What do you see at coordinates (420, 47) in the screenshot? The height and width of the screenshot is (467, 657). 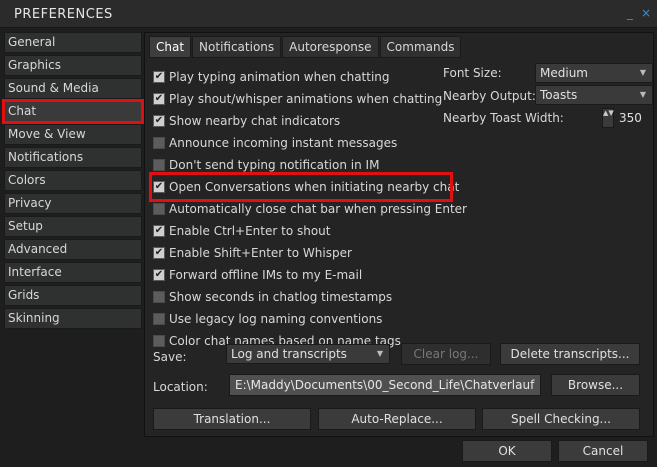 I see `tab-commands: Commands` at bounding box center [420, 47].